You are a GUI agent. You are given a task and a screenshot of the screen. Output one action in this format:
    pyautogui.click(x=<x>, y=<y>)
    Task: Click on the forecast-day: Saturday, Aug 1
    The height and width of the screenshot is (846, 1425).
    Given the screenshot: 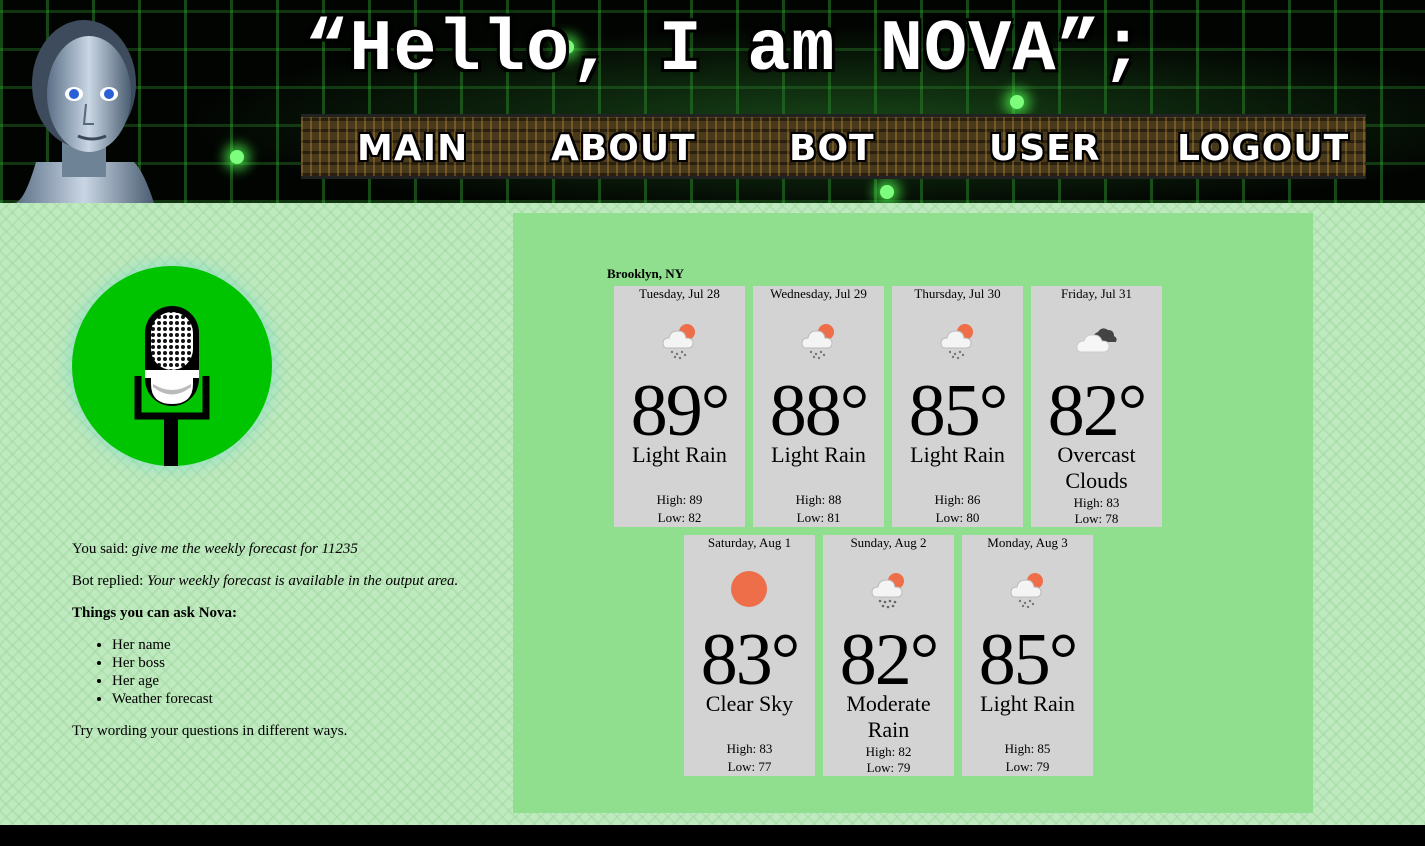 What is the action you would take?
    pyautogui.click(x=749, y=542)
    